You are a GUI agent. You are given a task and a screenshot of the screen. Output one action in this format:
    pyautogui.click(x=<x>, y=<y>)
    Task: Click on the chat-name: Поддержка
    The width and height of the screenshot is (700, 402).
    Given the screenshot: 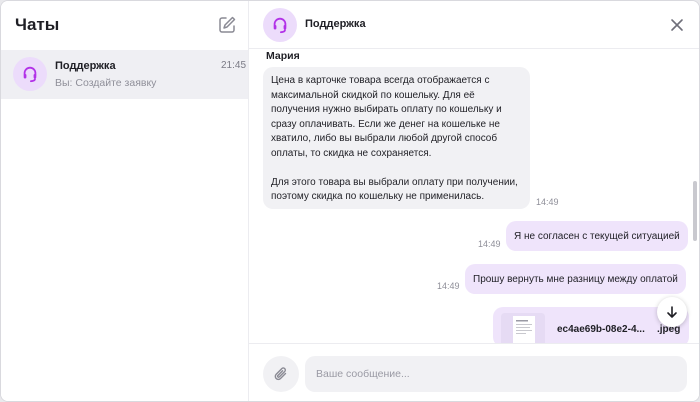 What is the action you would take?
    pyautogui.click(x=85, y=66)
    